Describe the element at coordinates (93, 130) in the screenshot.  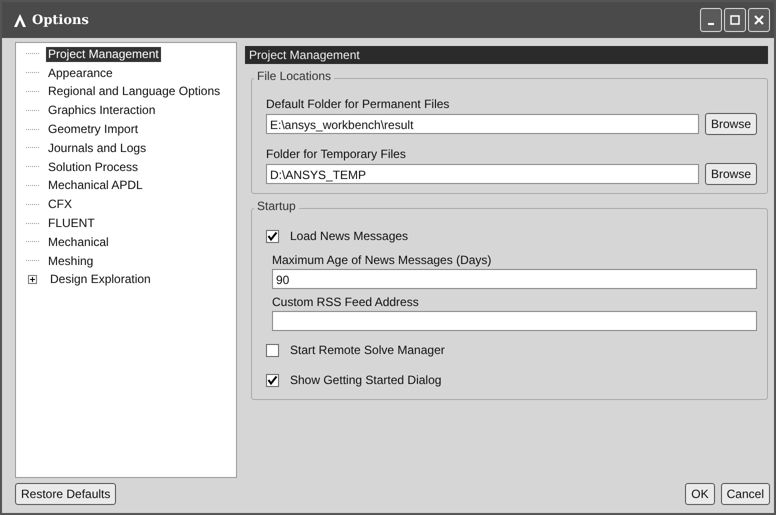
I see `tree-item: Geometry Import` at that location.